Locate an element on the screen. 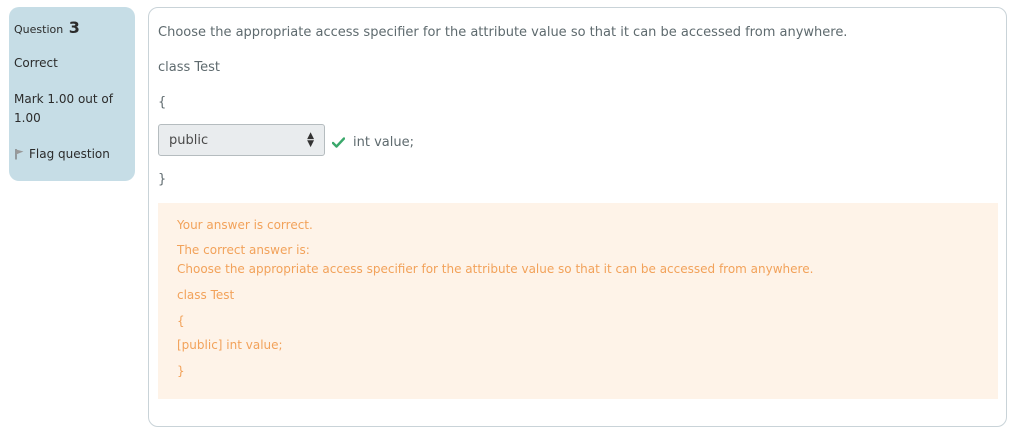 The width and height of the screenshot is (1013, 427). question-number-row: Question 3 is located at coordinates (72, 28).